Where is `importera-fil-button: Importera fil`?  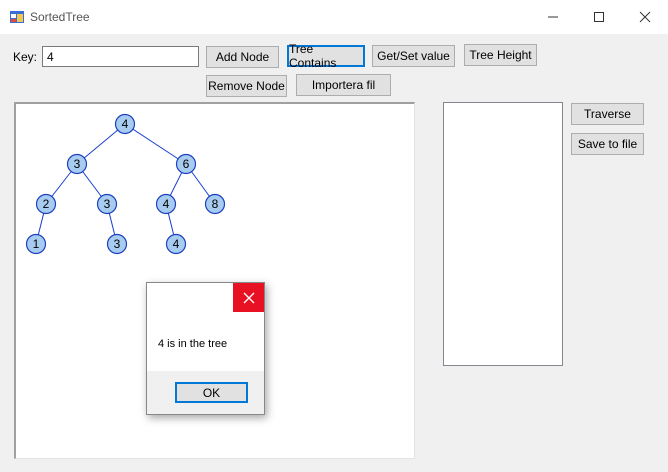 importera-fil-button: Importera fil is located at coordinates (343, 85).